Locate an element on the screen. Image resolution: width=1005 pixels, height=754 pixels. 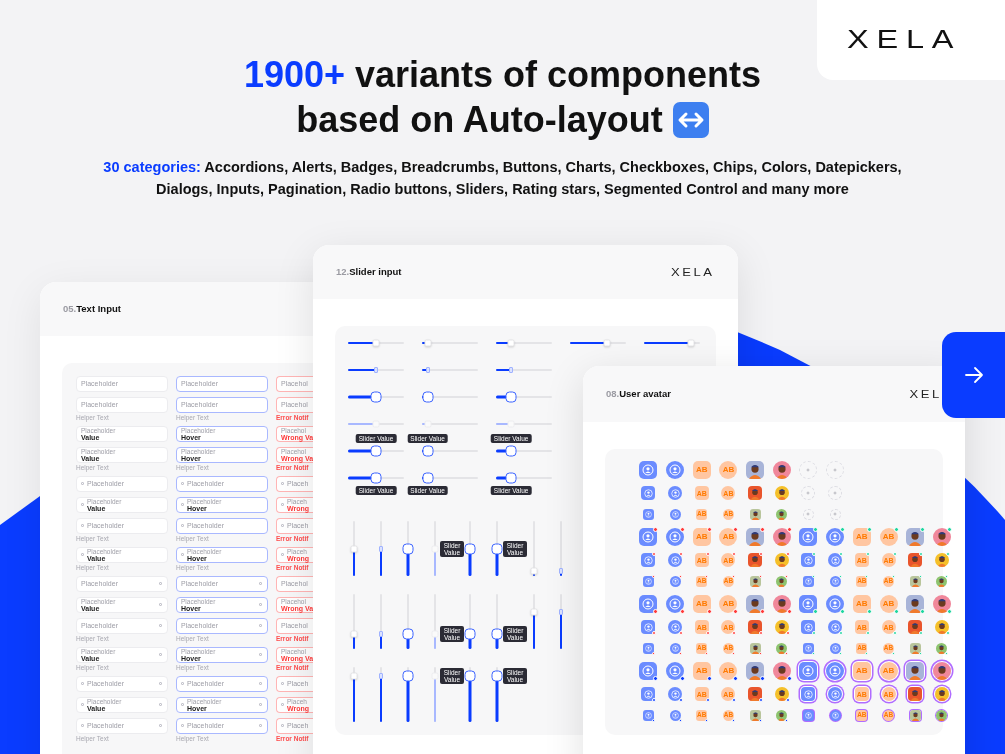
headline: based on Auto-layout is located at coordinates (479, 120).